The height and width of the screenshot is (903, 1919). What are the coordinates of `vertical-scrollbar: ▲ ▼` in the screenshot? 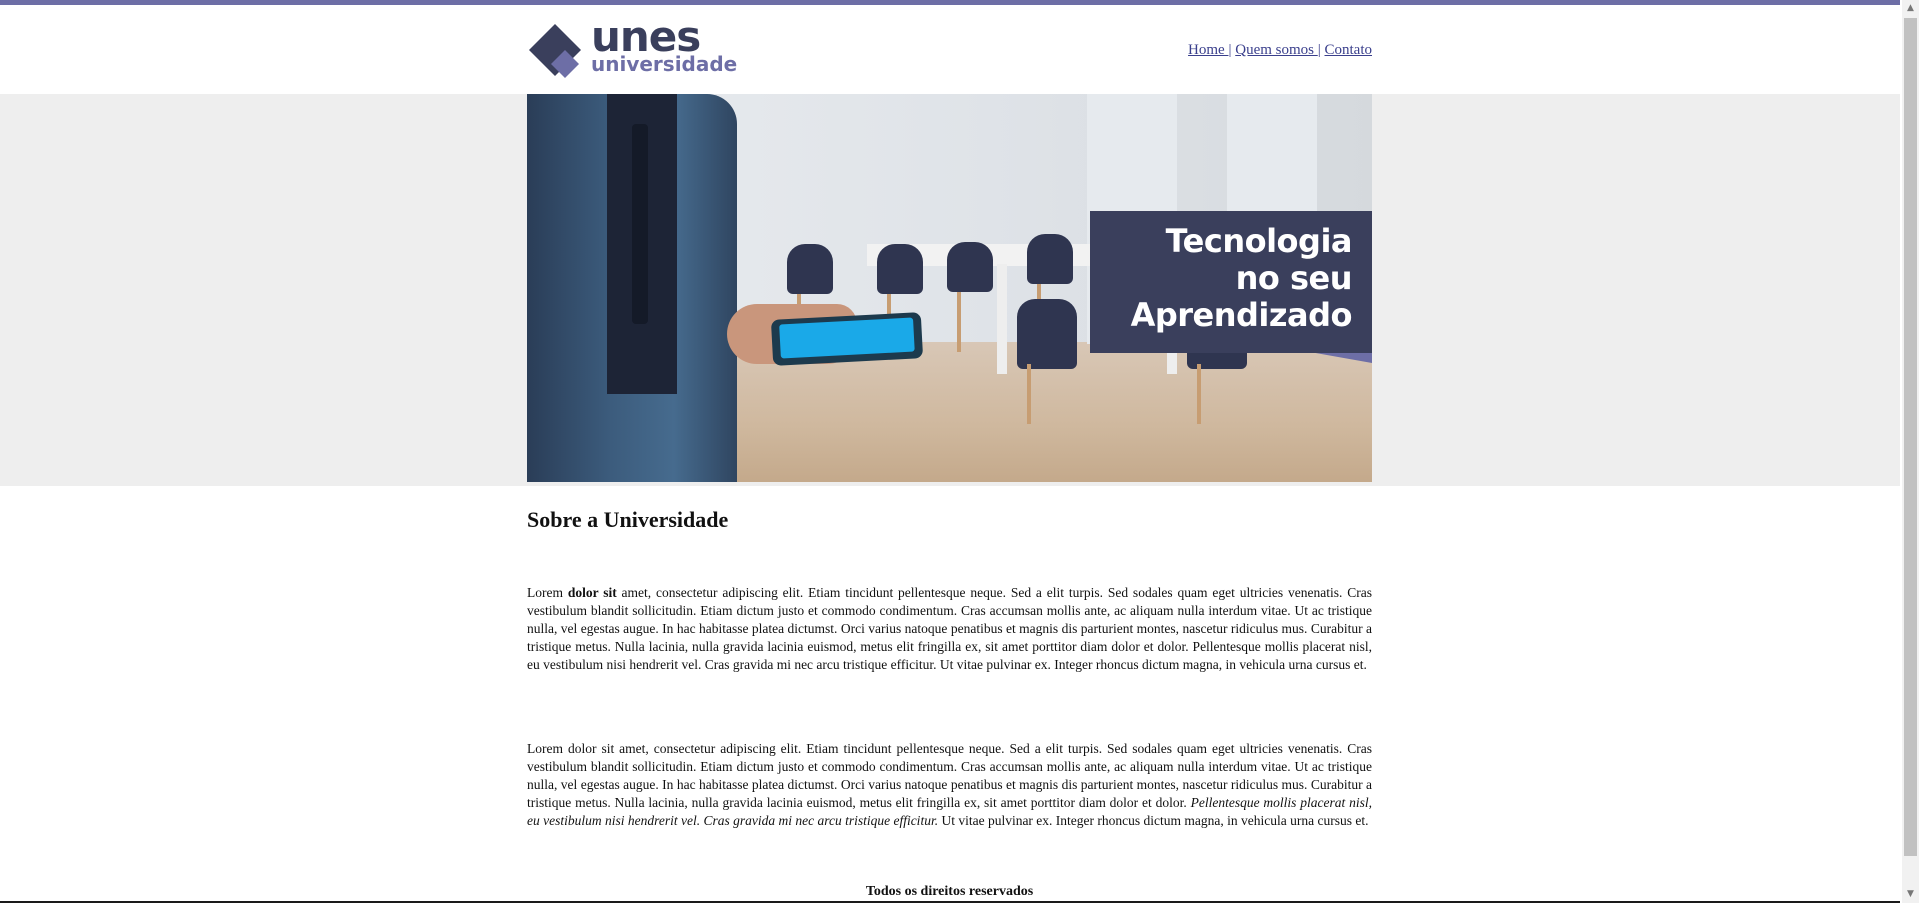 It's located at (1910, 451).